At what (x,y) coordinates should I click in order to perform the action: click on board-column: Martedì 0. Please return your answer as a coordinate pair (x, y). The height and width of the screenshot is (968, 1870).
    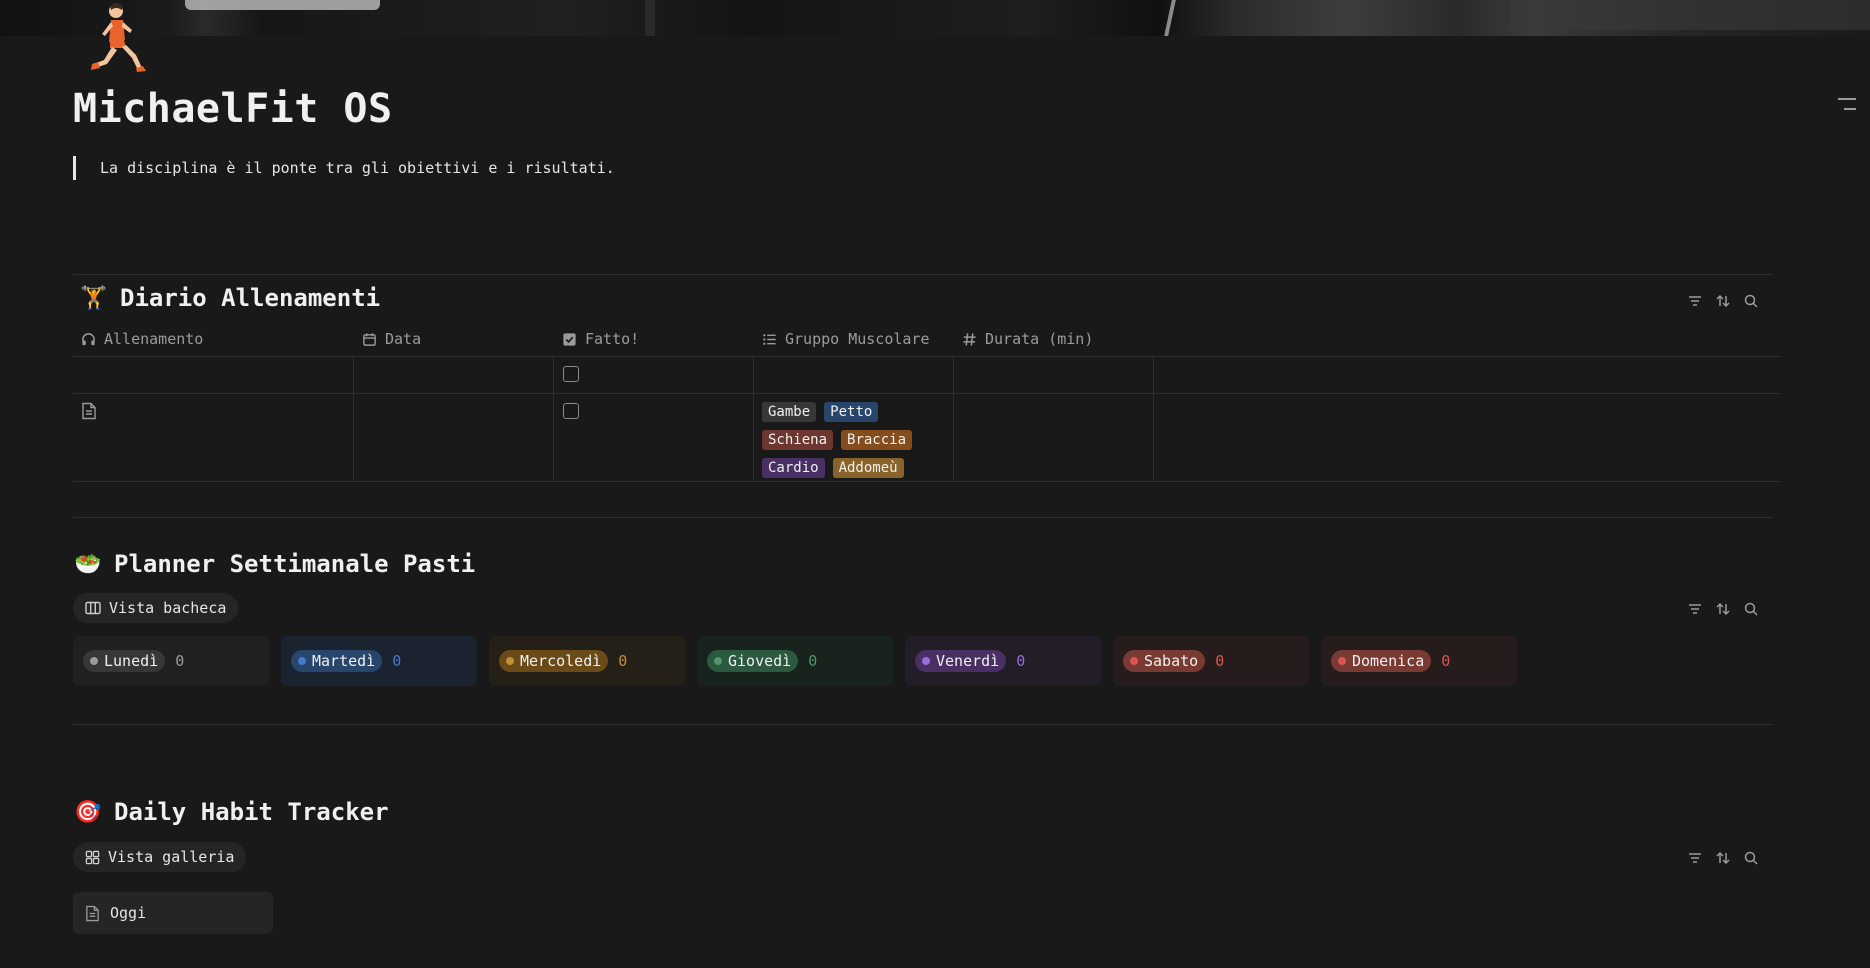
    Looking at the image, I should click on (379, 661).